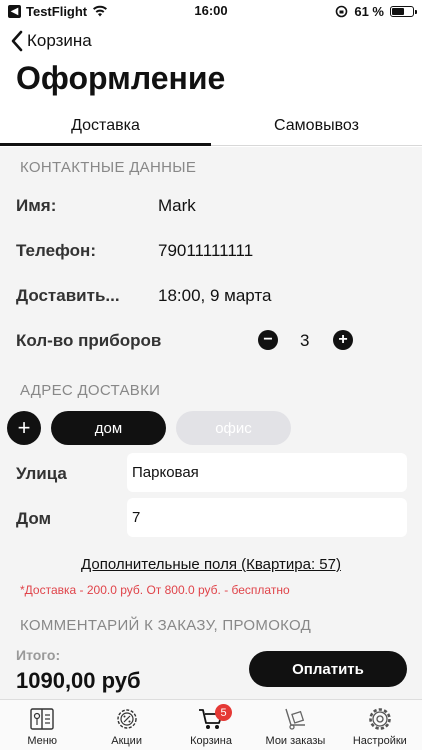 The height and width of the screenshot is (750, 422). I want to click on house-input: 7, so click(267, 517).